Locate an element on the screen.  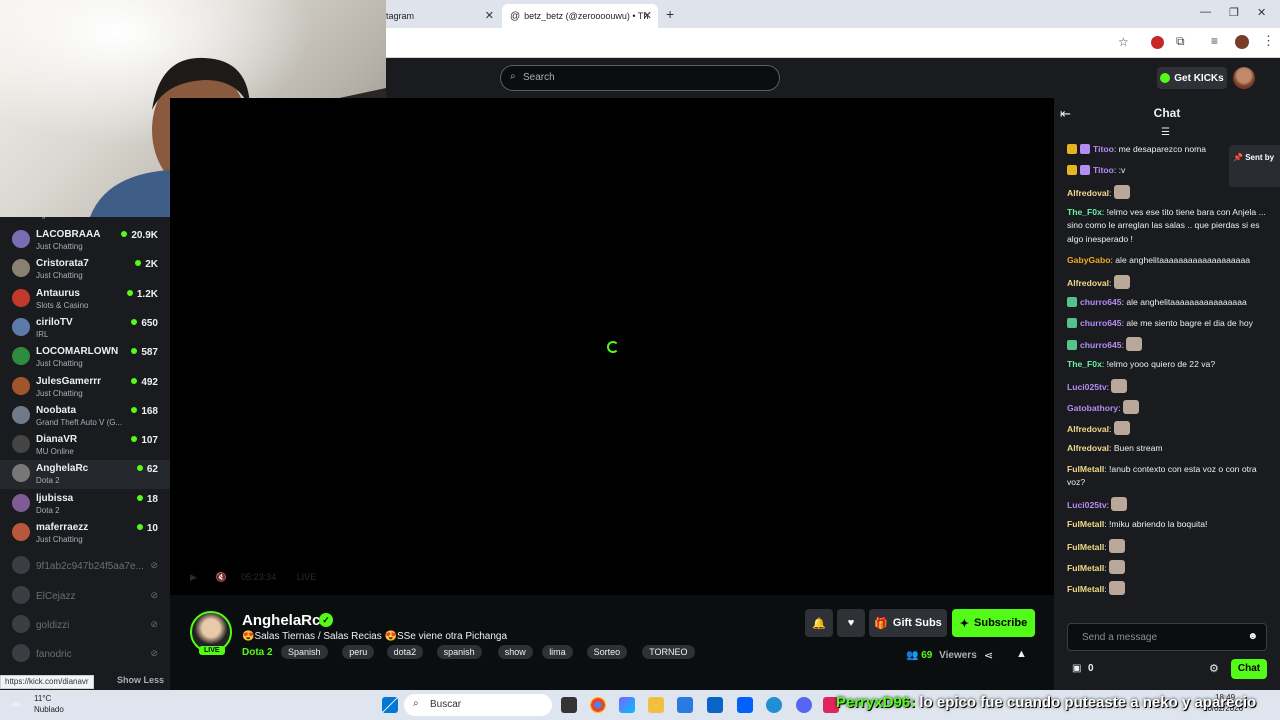
chat-send-button: Chat is located at coordinates (1249, 669).